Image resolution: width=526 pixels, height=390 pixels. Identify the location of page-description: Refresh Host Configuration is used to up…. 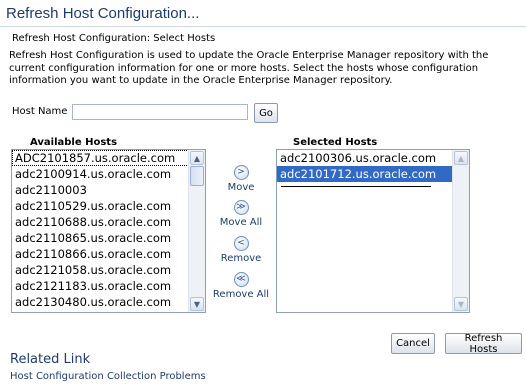
(249, 68).